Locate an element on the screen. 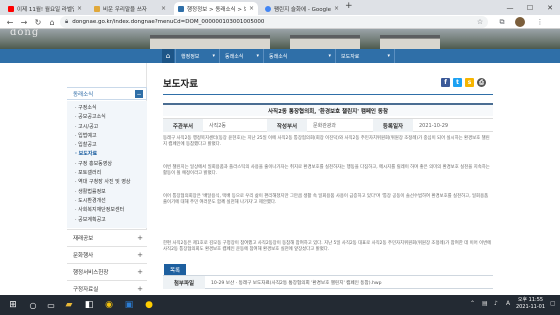 The image size is (560, 315). maximize-icon: ☐ is located at coordinates (530, 7).